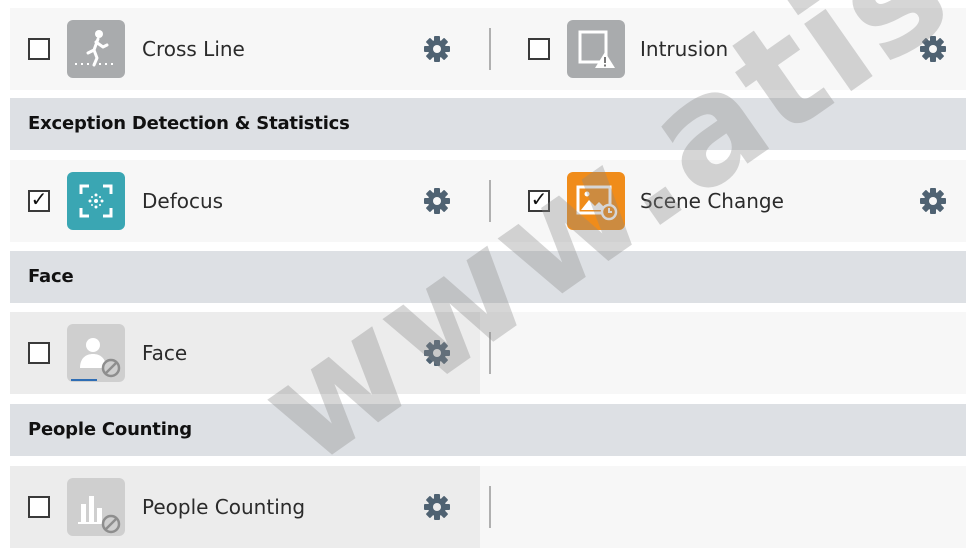  I want to click on face-label: Face, so click(165, 353).